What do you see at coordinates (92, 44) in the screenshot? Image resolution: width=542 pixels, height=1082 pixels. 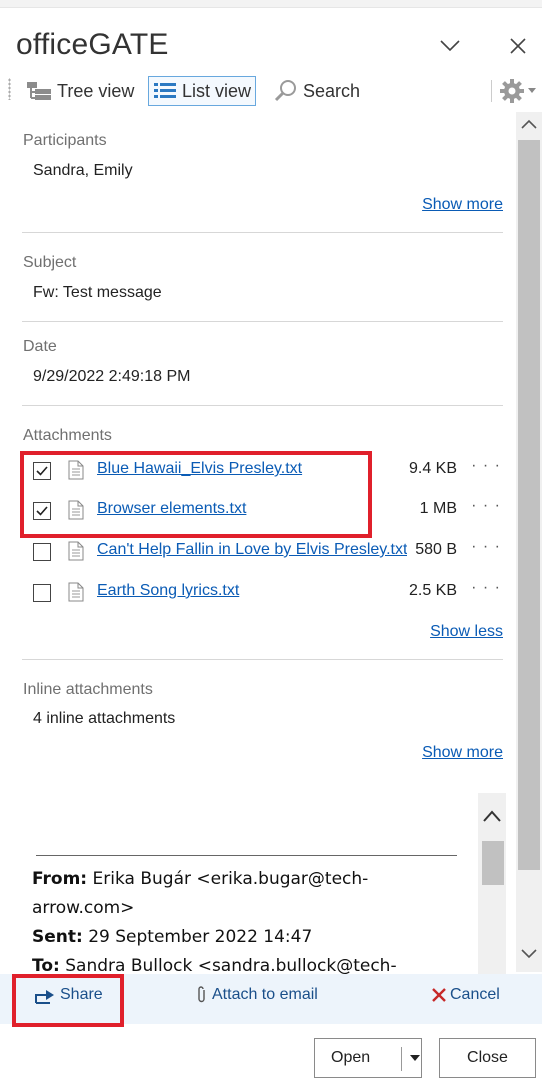 I see `app-title: officeGATE` at bounding box center [92, 44].